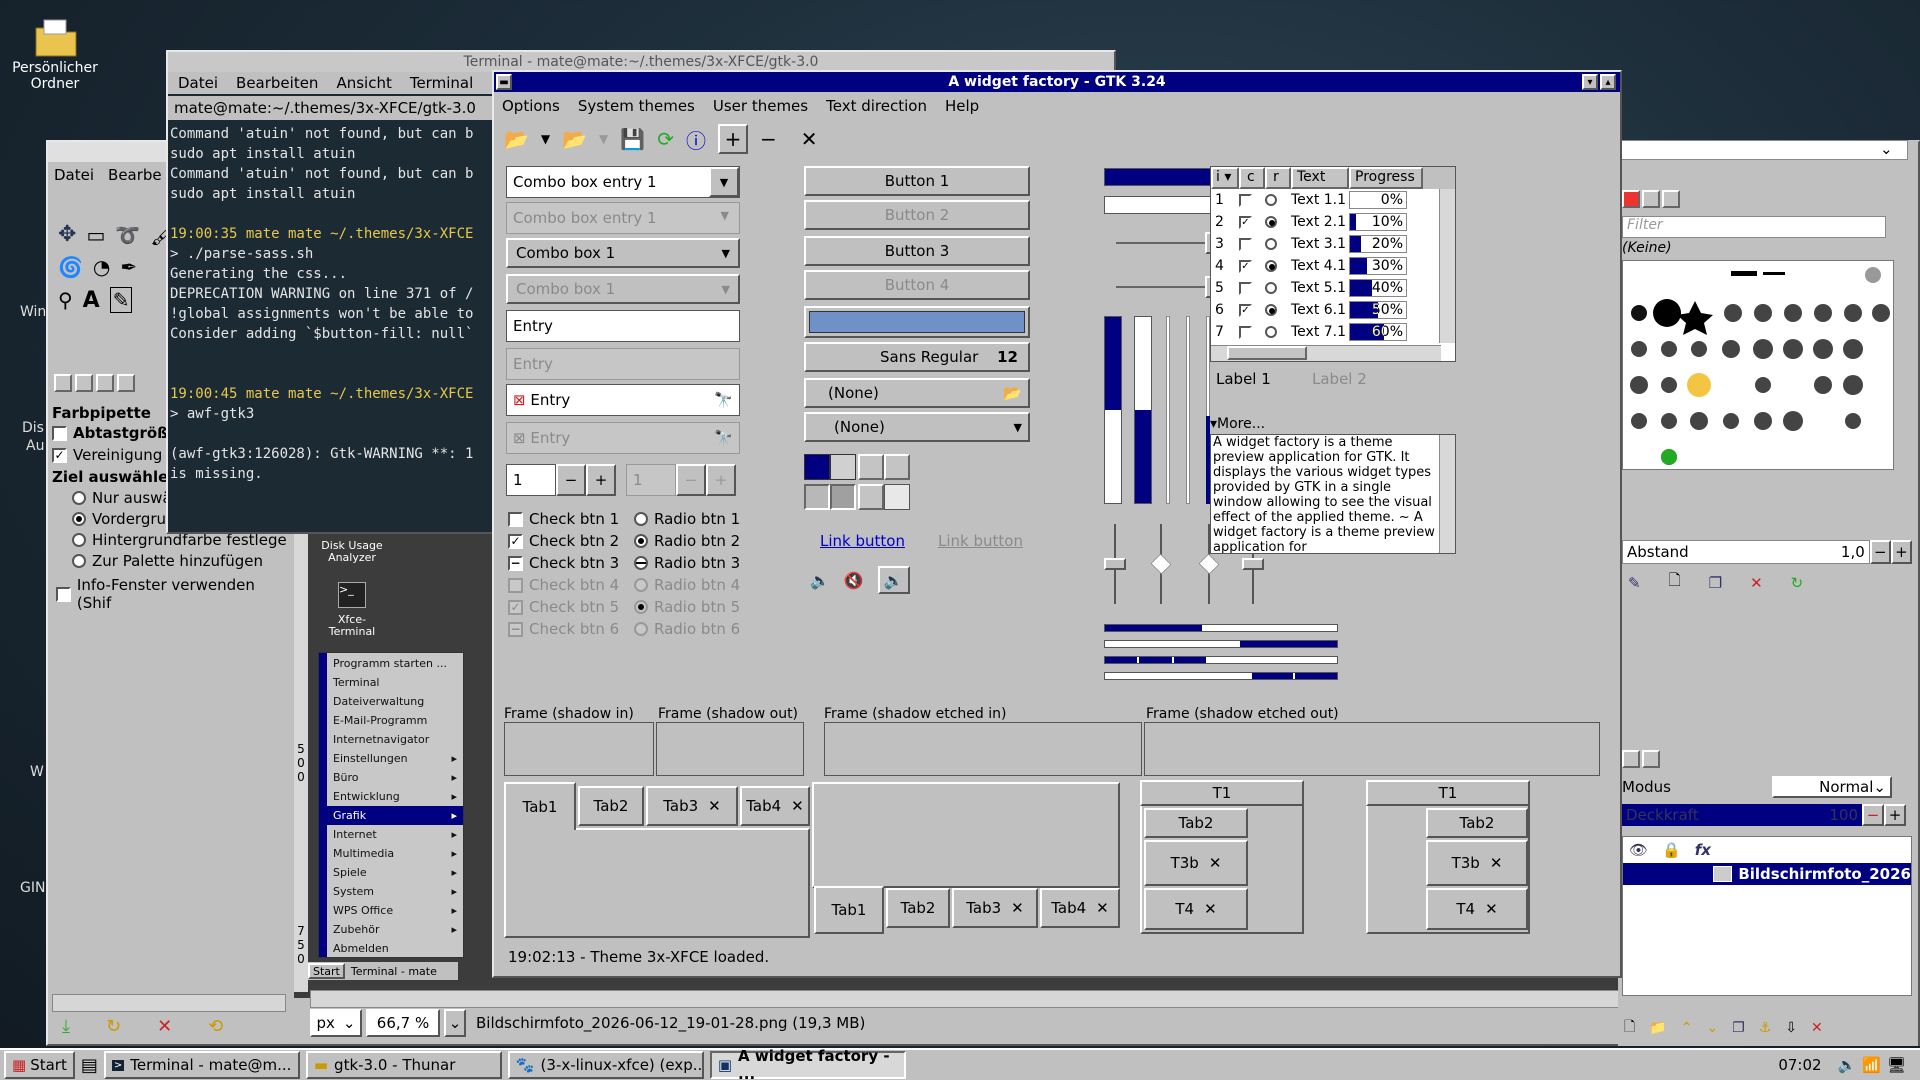  Describe the element at coordinates (917, 251) in the screenshot. I see `button-3: Button 3` at that location.